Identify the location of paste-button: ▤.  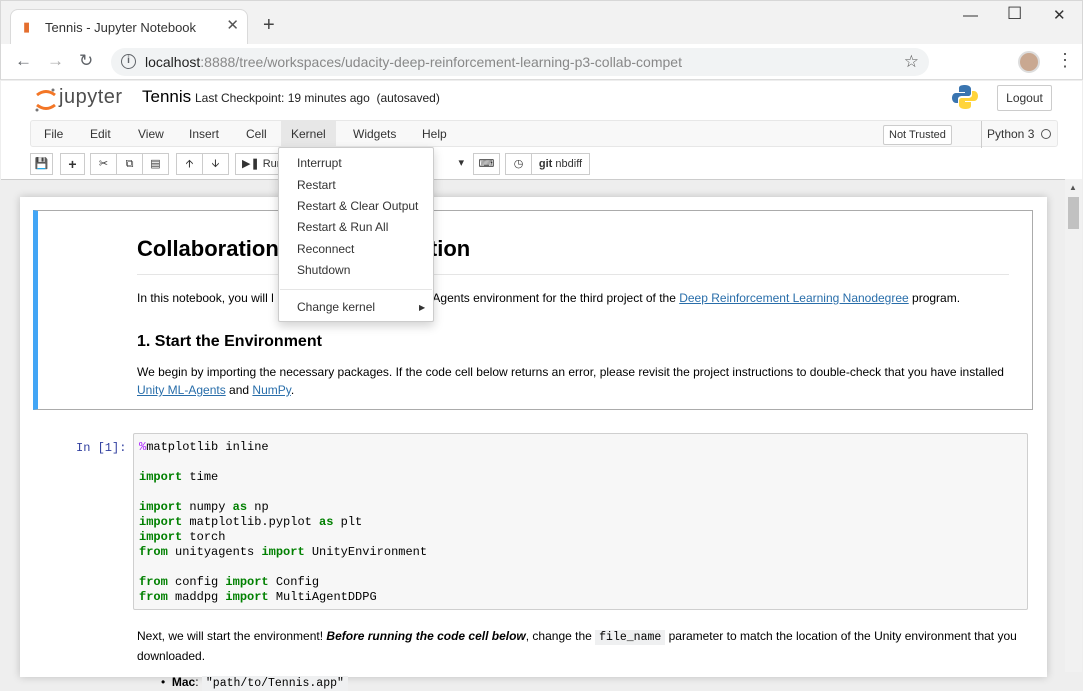
(155, 164).